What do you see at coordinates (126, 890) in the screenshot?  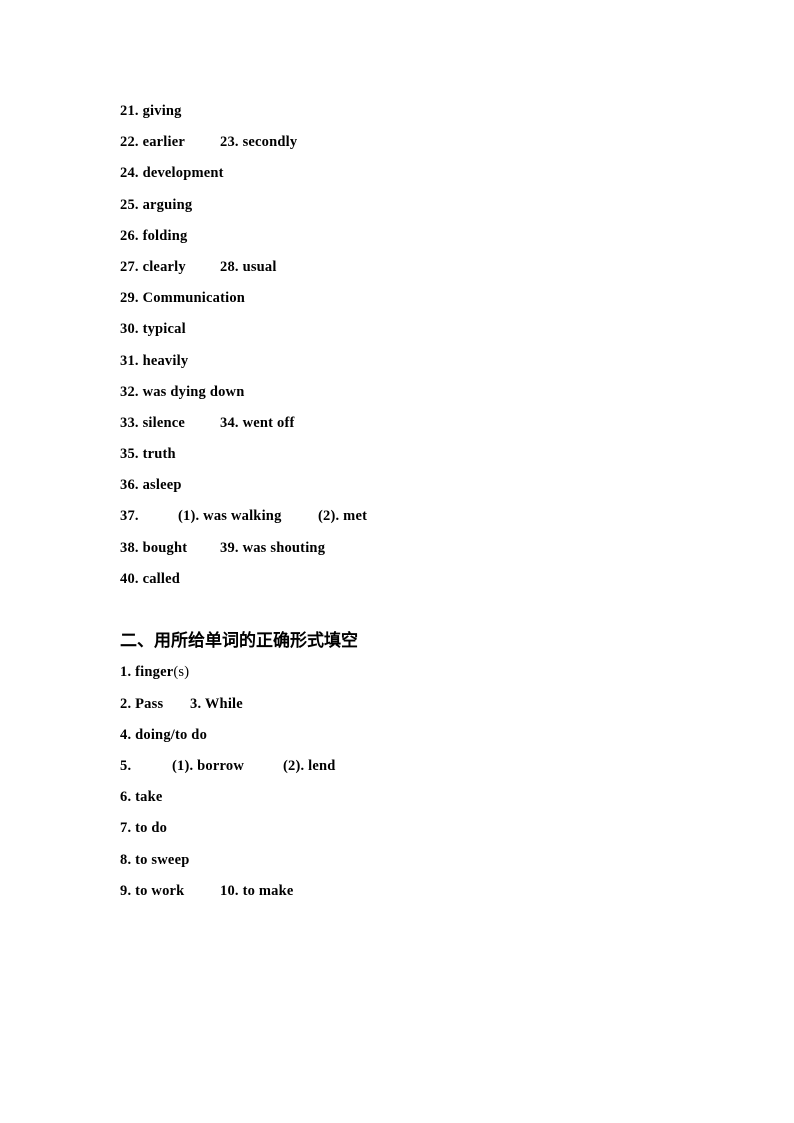 I see `answer-number: 9.` at bounding box center [126, 890].